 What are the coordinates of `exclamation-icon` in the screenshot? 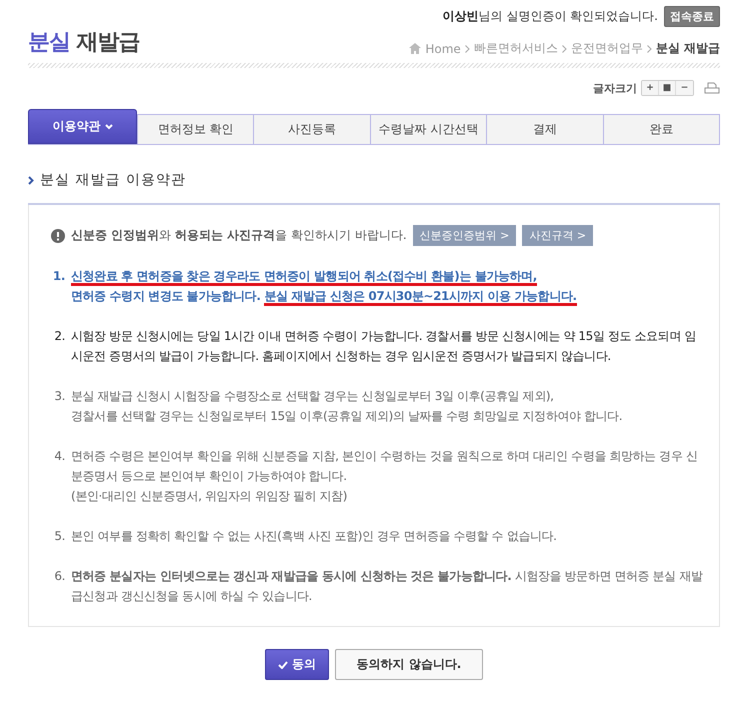 It's located at (58, 235).